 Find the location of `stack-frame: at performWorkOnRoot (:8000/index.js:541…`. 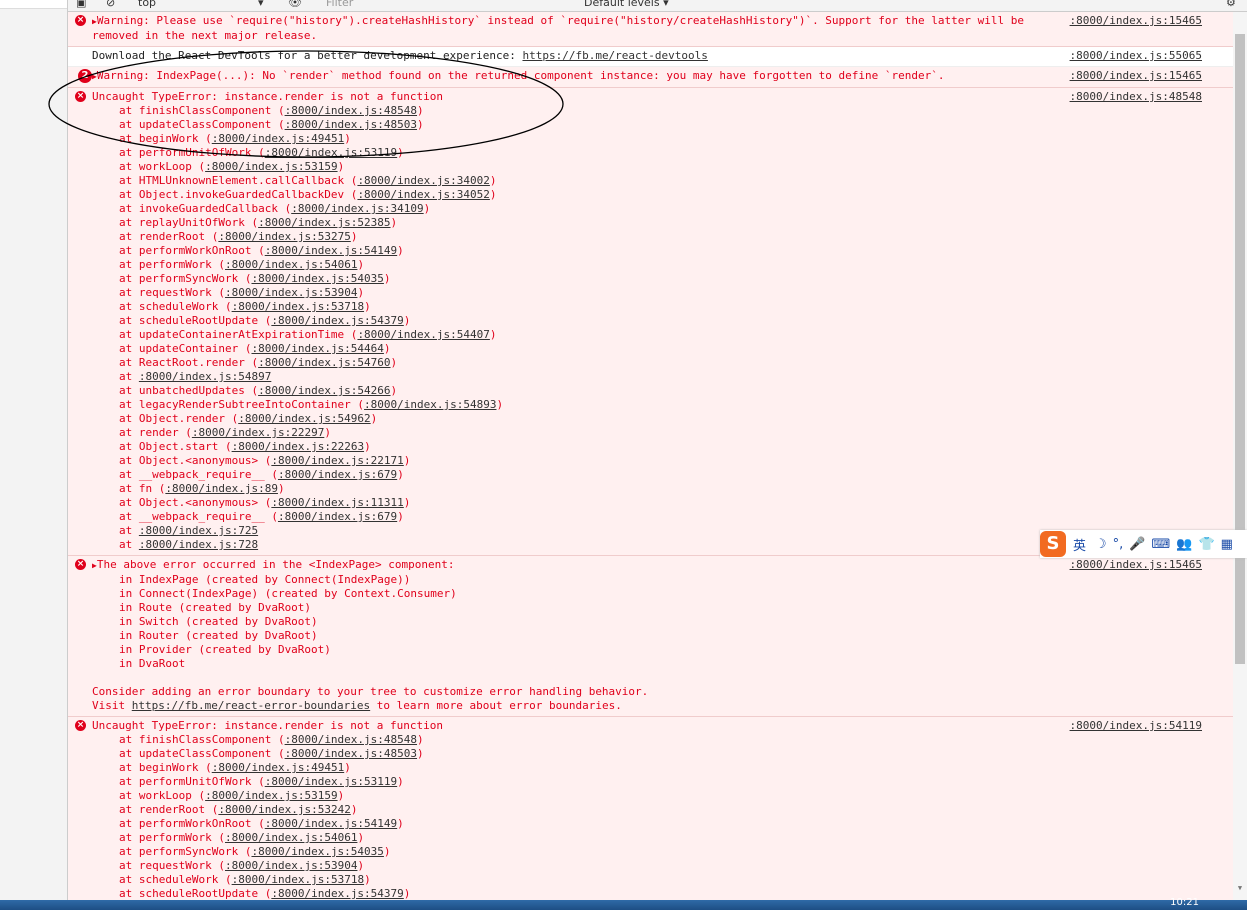

stack-frame: at performWorkOnRoot (:8000/index.js:541… is located at coordinates (261, 250).